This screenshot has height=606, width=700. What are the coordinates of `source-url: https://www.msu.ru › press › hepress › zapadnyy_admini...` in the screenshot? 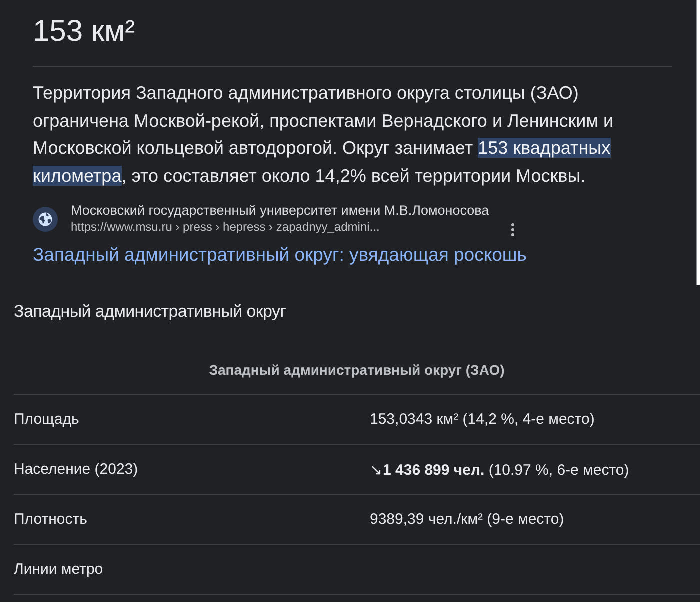 It's located at (226, 227).